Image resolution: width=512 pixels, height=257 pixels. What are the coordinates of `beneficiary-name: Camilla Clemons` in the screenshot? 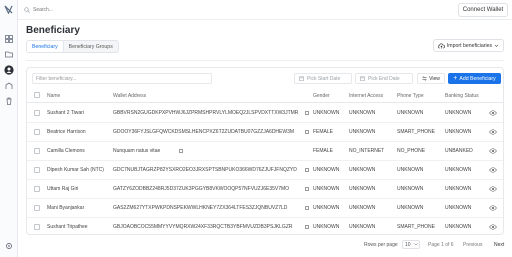 It's located at (66, 151).